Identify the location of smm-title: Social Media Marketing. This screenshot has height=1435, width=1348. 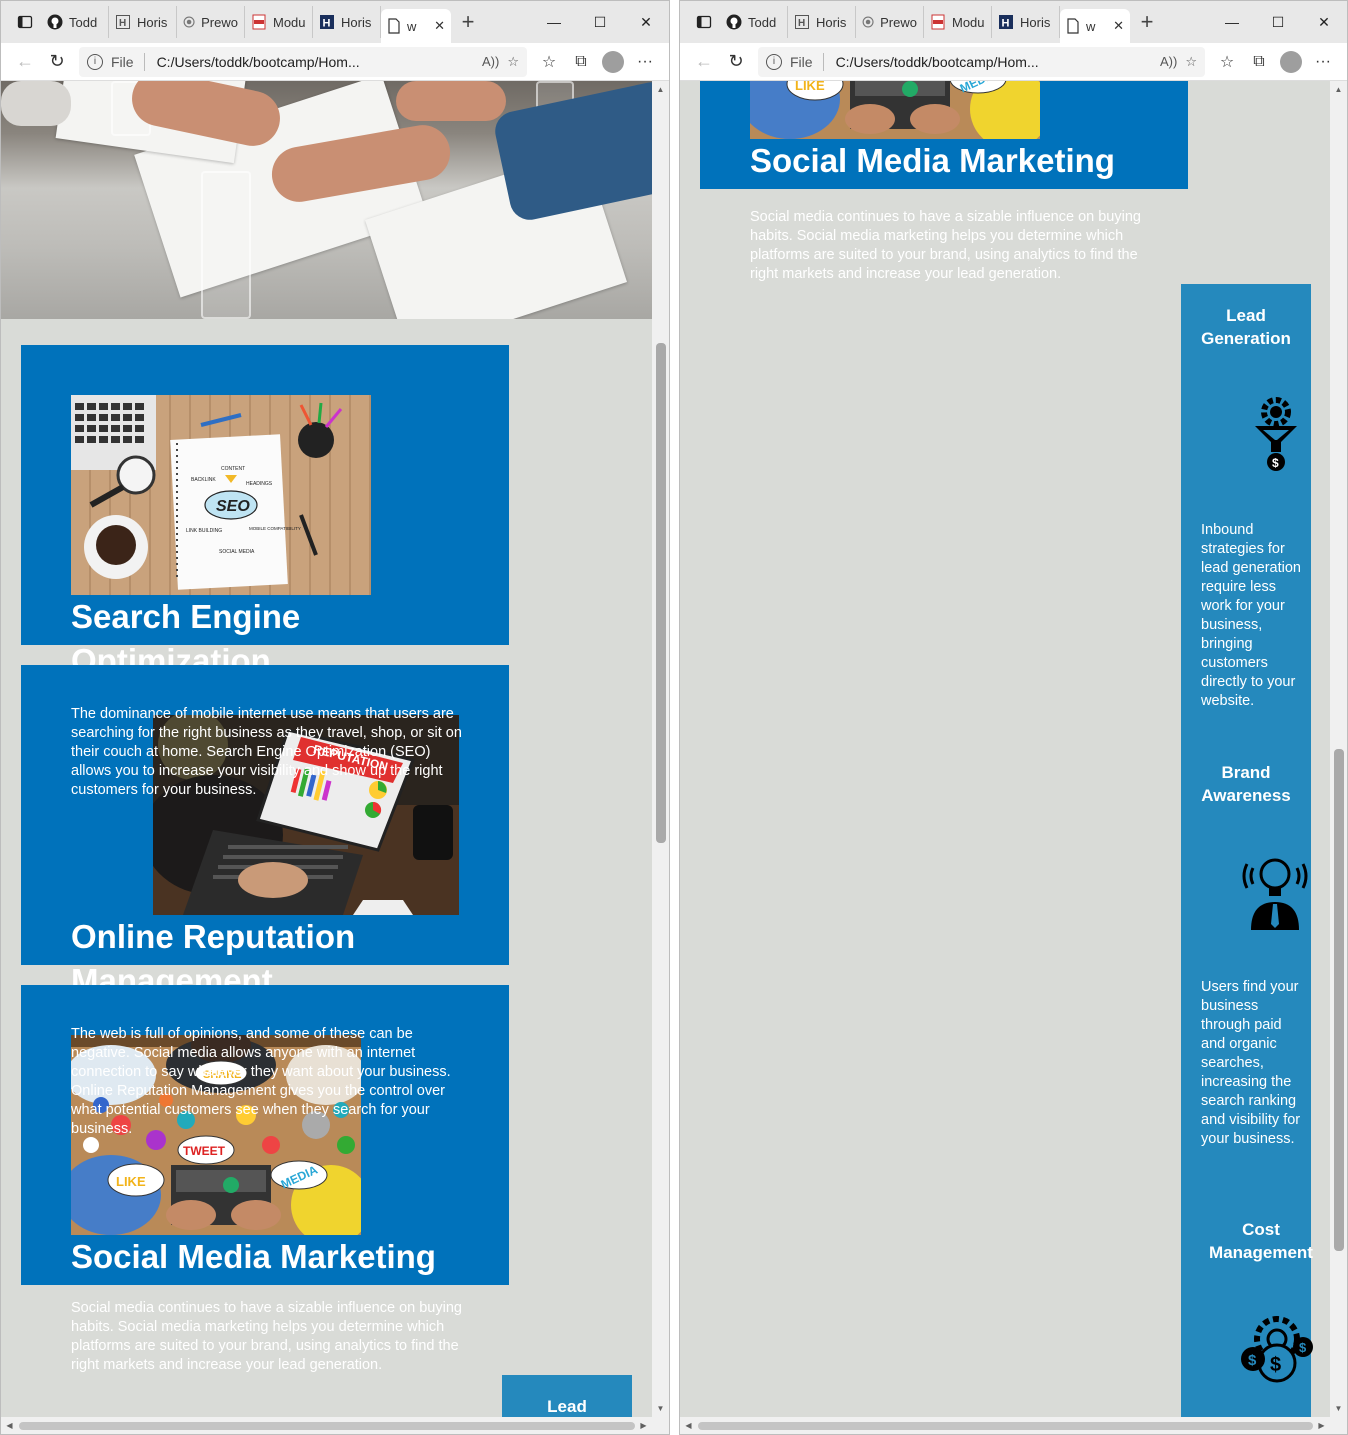
(253, 1256).